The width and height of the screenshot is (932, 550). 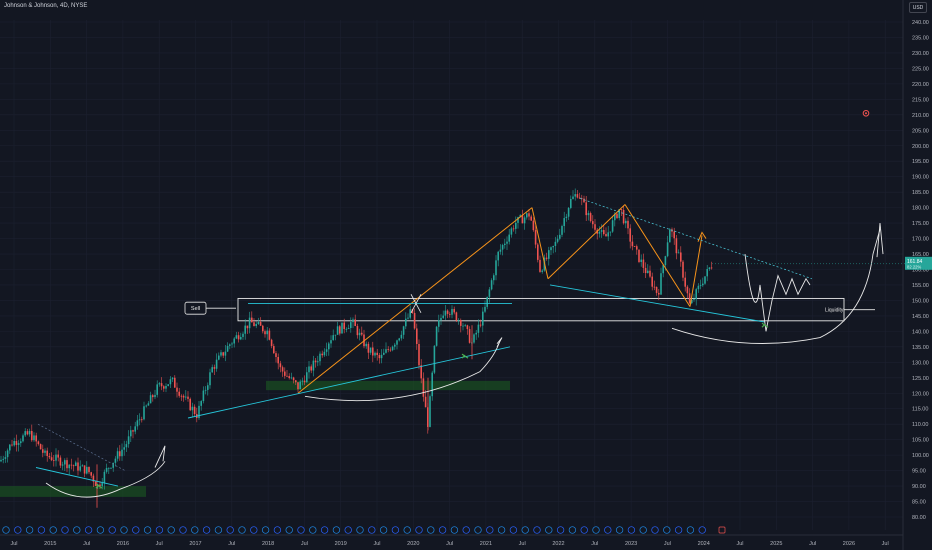 What do you see at coordinates (920, 301) in the screenshot?
I see `y-tick-label: 150.00` at bounding box center [920, 301].